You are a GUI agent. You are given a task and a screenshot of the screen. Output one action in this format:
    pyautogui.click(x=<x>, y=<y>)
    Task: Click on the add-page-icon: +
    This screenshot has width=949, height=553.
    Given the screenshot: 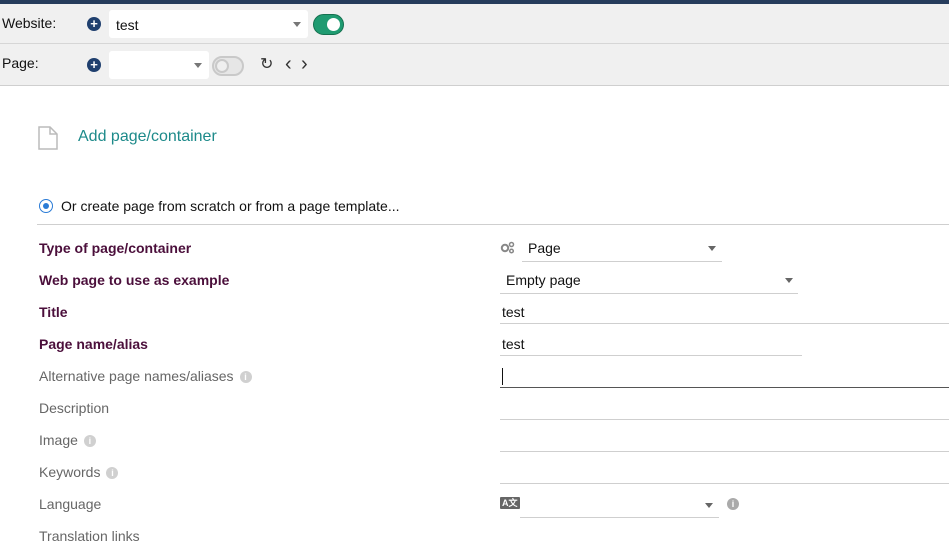 What is the action you would take?
    pyautogui.click(x=94, y=65)
    